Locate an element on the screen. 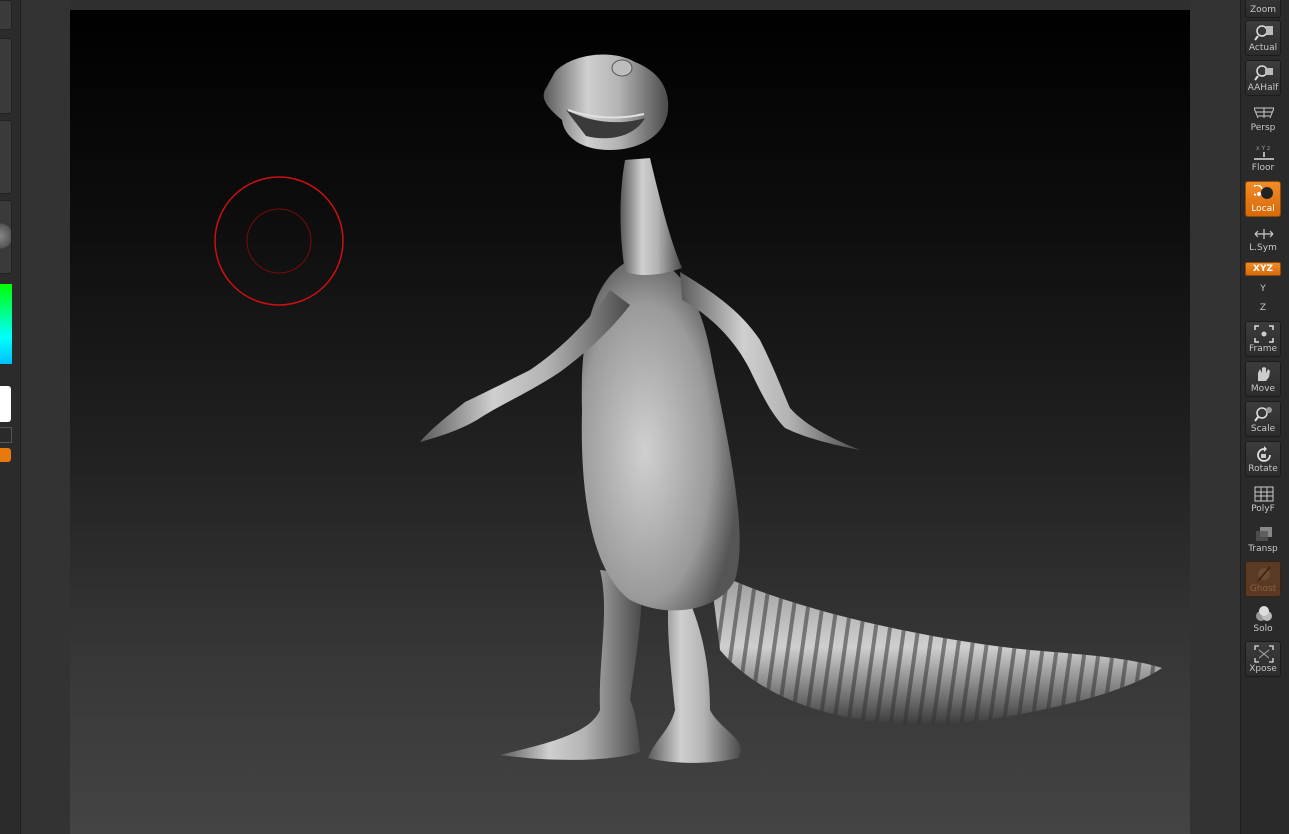 The image size is (1289, 834). xpose-icon is located at coordinates (1264, 654).